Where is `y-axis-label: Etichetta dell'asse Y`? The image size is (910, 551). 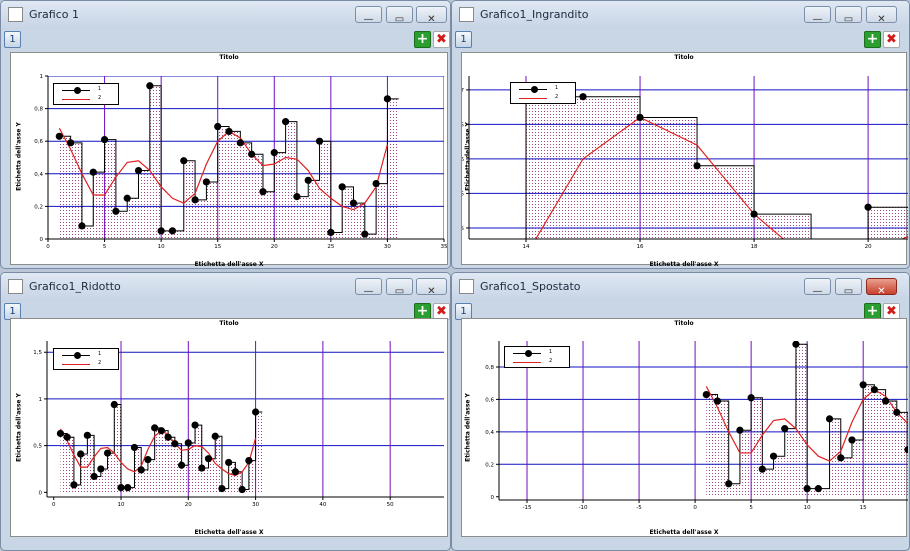 y-axis-label: Etichetta dell'asse Y is located at coordinates (19, 427).